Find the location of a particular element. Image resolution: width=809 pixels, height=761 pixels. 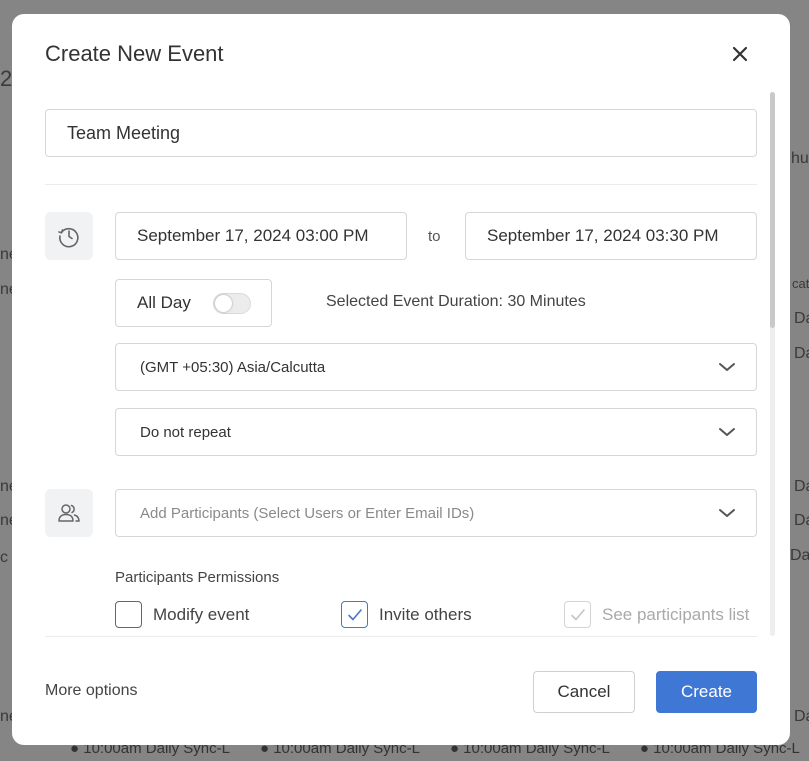

checkbox-label: Modify event is located at coordinates (201, 614).